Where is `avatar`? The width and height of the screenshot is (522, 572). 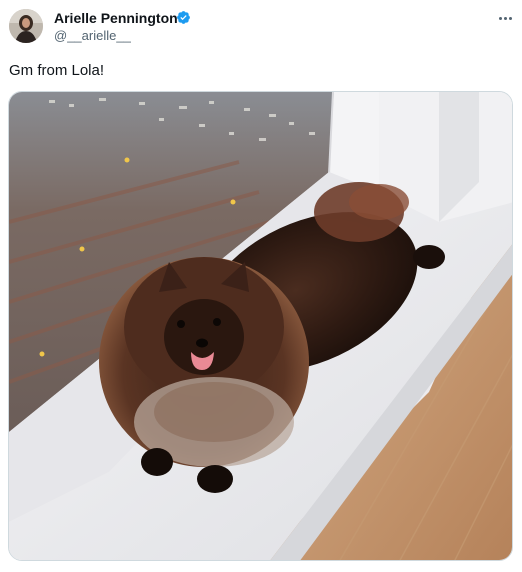 avatar is located at coordinates (26, 26).